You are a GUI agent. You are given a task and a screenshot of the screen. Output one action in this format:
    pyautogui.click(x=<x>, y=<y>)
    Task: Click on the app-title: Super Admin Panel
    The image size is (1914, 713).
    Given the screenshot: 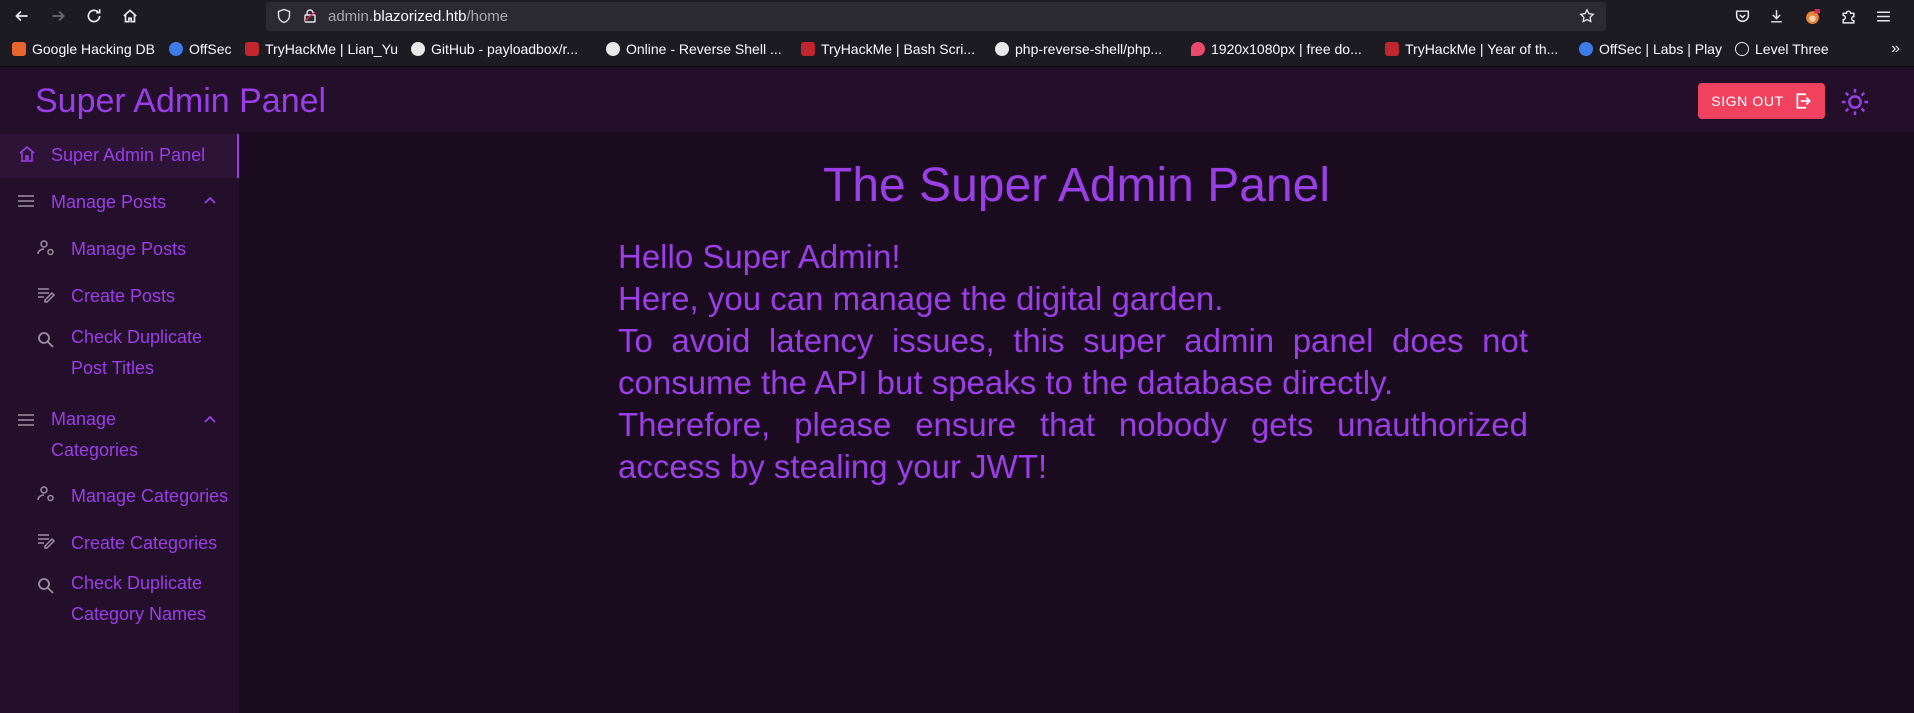 What is the action you would take?
    pyautogui.click(x=181, y=101)
    